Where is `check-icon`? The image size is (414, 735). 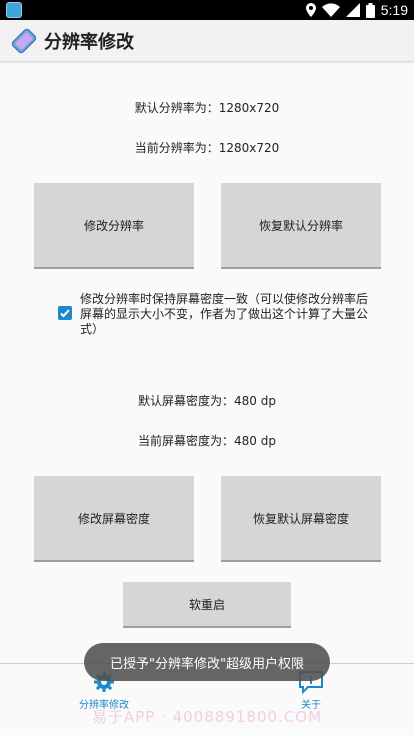
check-icon is located at coordinates (65, 313).